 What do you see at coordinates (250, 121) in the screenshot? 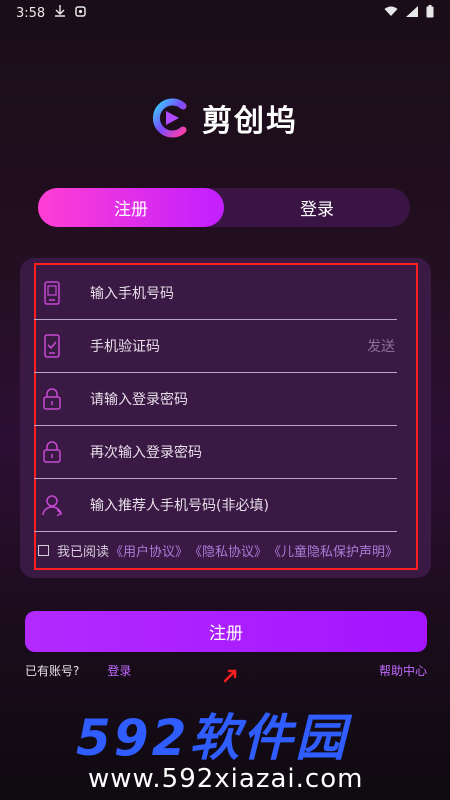
I see `app-name: 剪创坞` at bounding box center [250, 121].